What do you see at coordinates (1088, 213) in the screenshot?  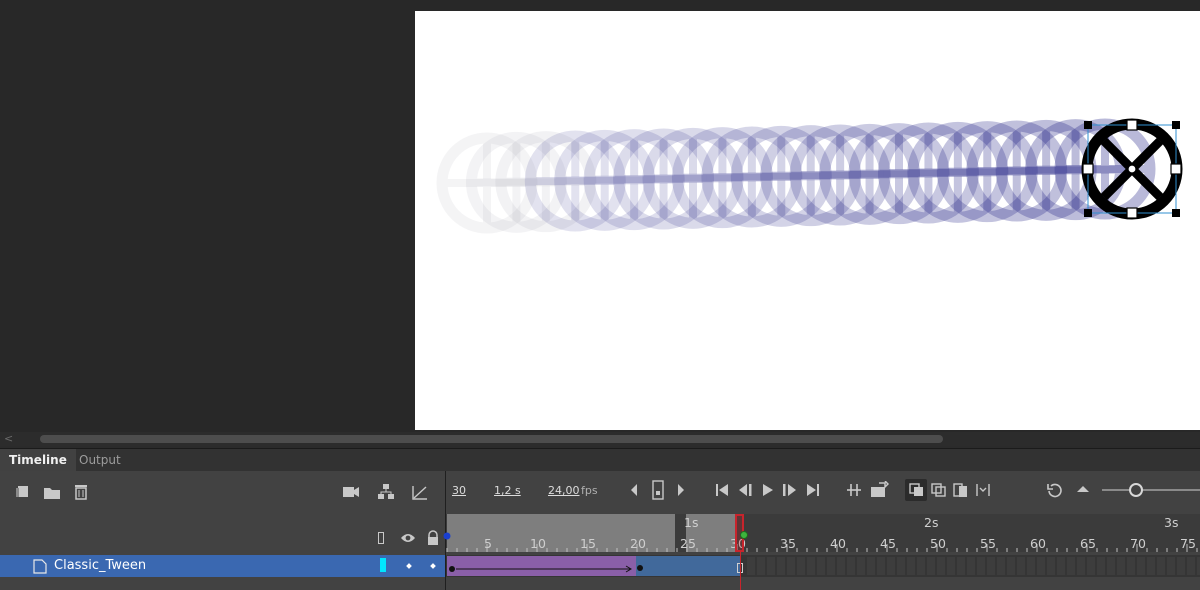 I see `transform-handle-bl` at bounding box center [1088, 213].